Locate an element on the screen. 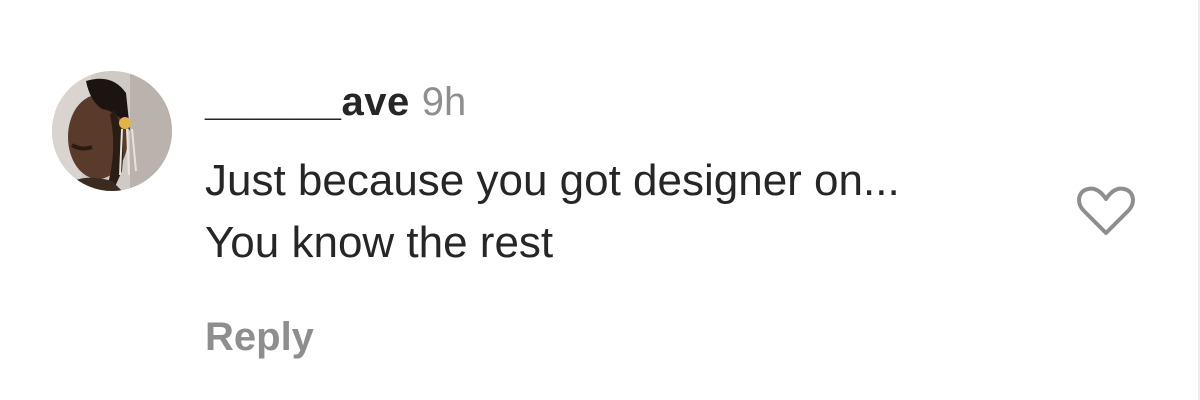 This screenshot has height=400, width=1200. like-button is located at coordinates (1106, 211).